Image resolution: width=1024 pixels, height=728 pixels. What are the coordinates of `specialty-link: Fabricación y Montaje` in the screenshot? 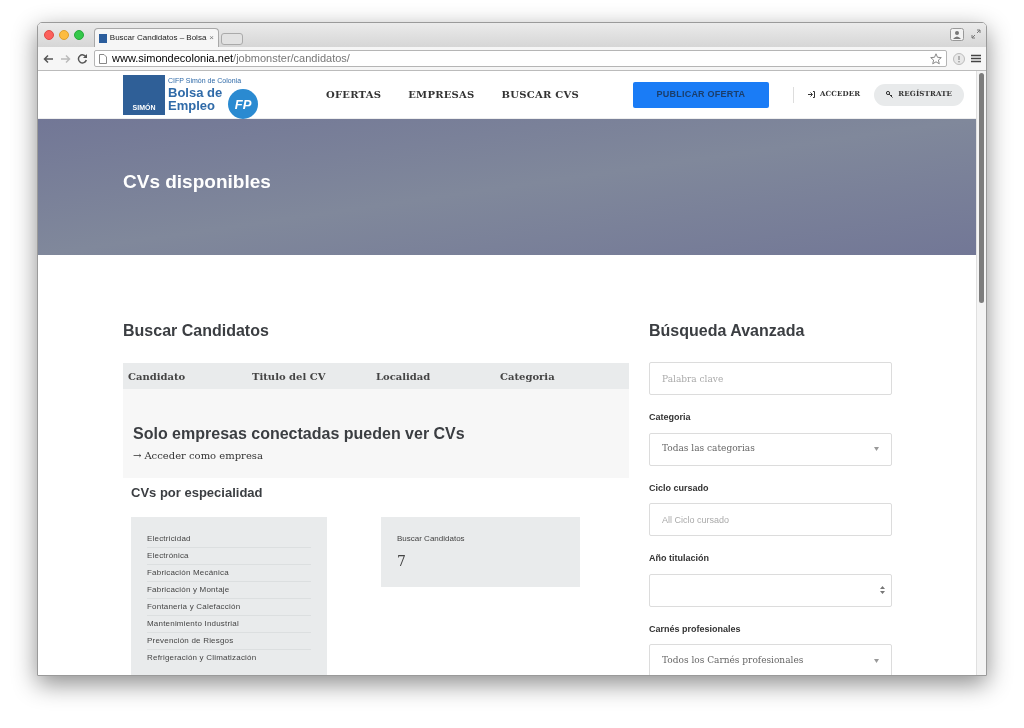 It's located at (229, 590).